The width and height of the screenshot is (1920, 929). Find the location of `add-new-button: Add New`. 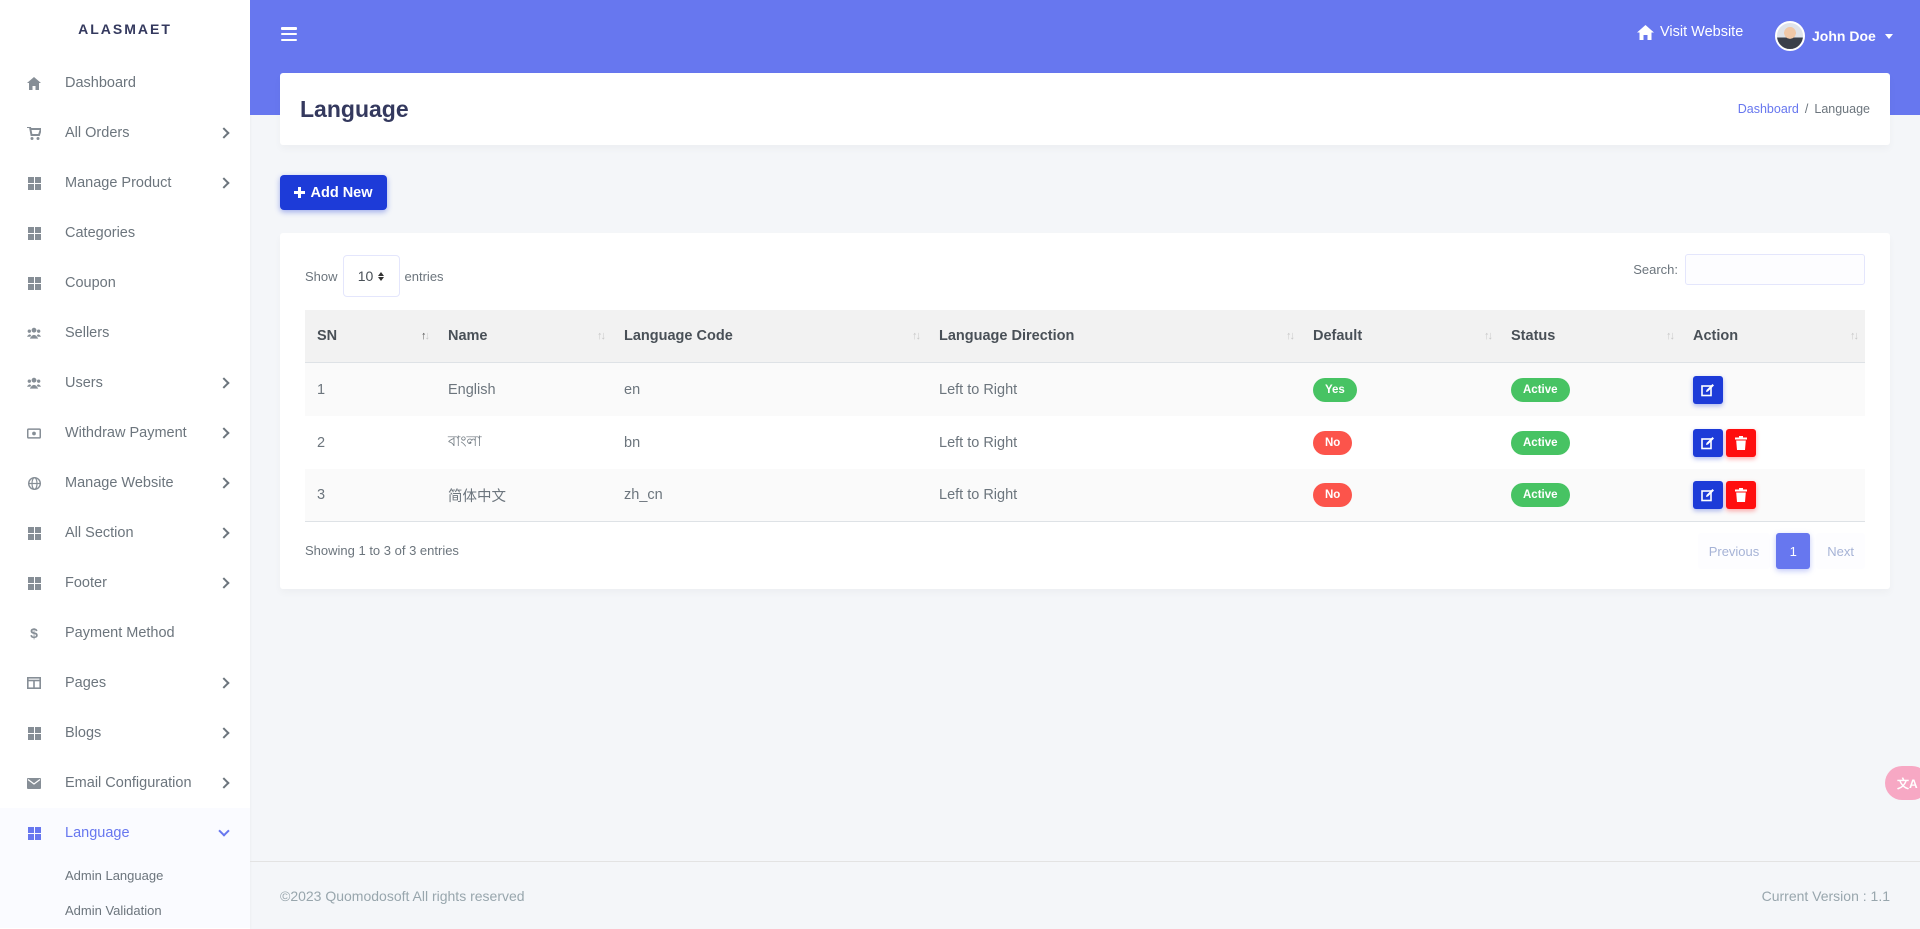

add-new-button: Add New is located at coordinates (333, 192).